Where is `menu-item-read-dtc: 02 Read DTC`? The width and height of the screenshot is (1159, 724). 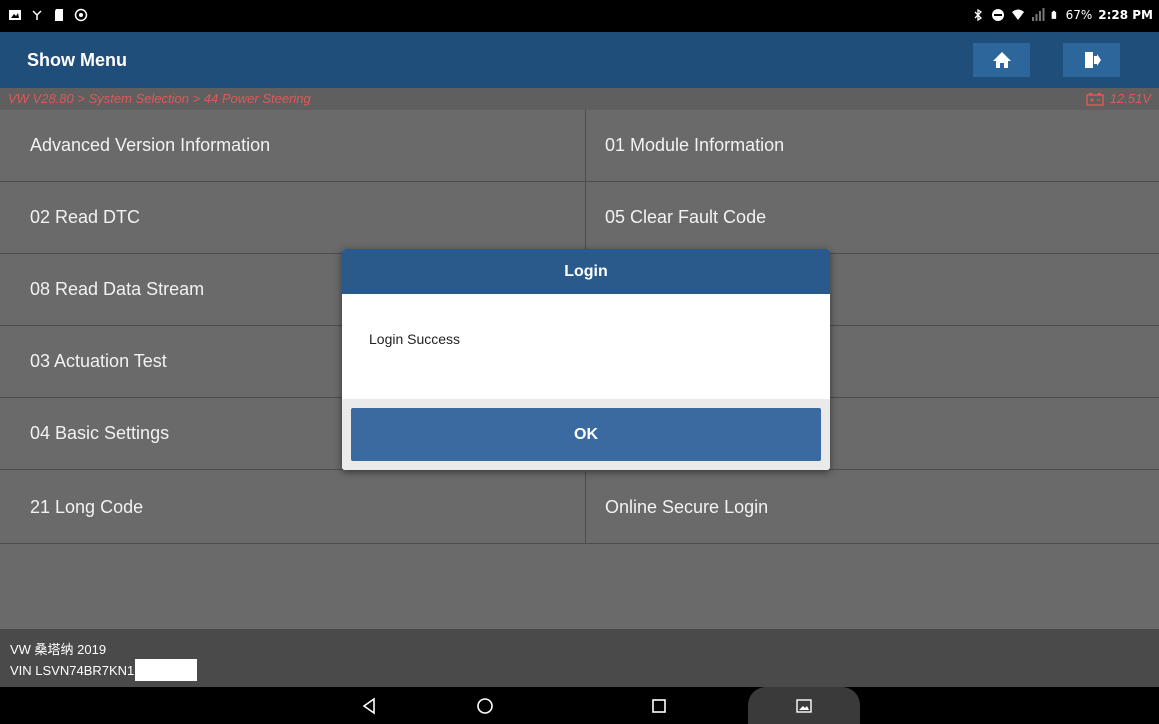
menu-item-read-dtc: 02 Read DTC is located at coordinates (292, 218).